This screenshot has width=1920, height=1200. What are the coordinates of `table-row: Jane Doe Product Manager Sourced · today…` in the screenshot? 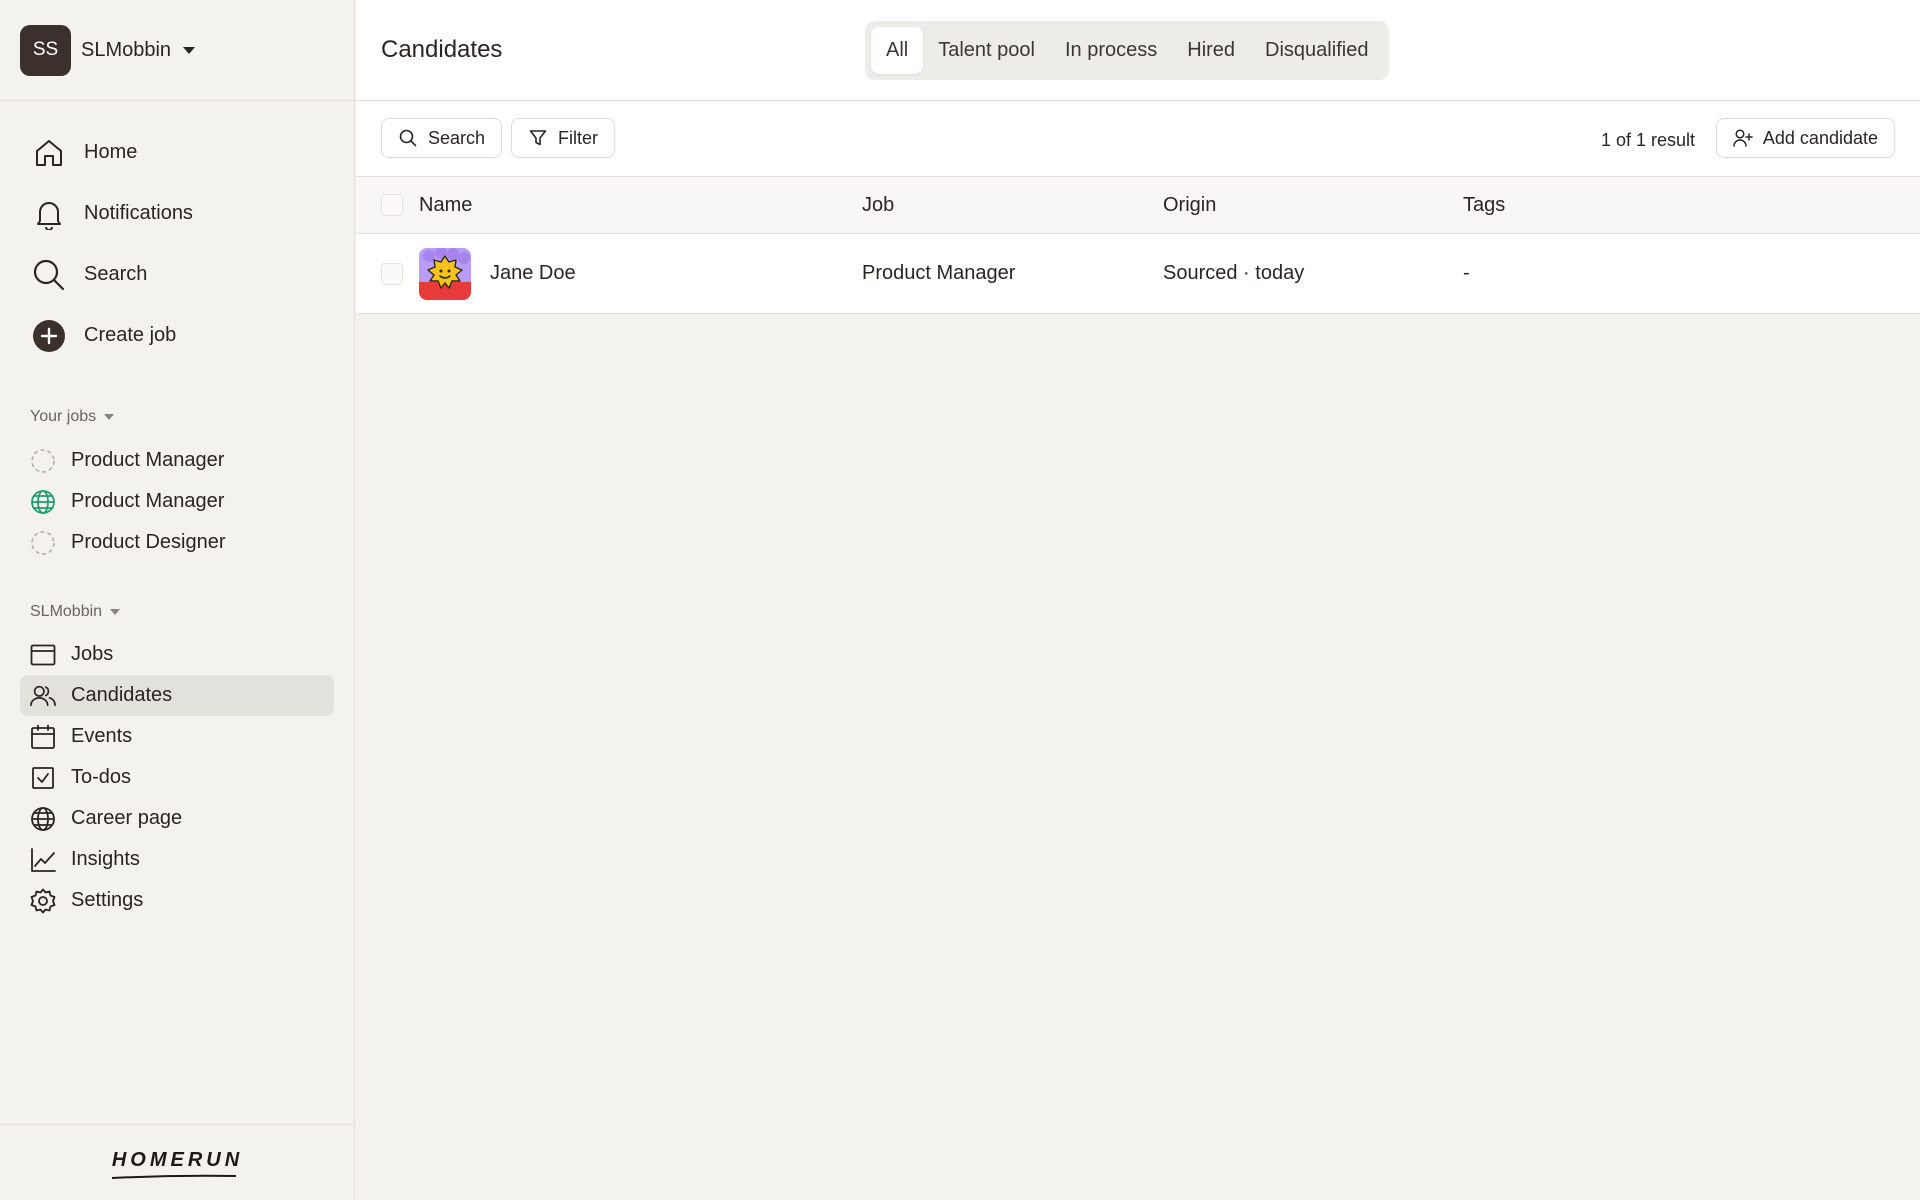 It's located at (1138, 274).